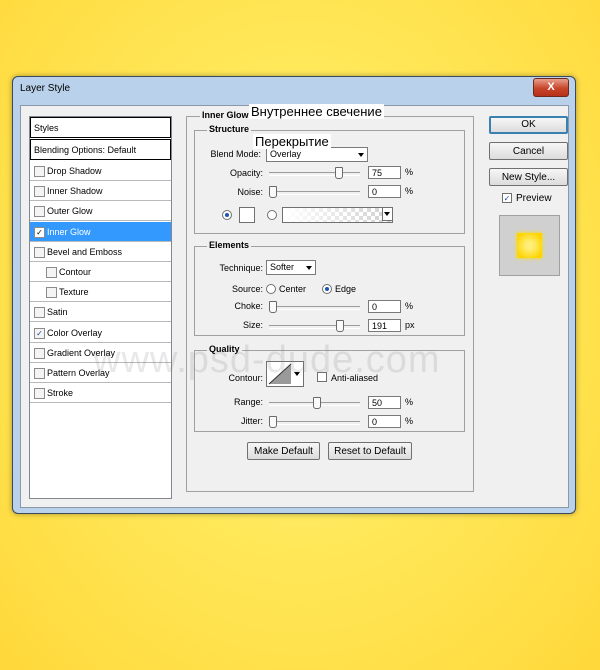 Image resolution: width=600 pixels, height=670 pixels. Describe the element at coordinates (384, 172) in the screenshot. I see `opacity-input: 75` at that location.